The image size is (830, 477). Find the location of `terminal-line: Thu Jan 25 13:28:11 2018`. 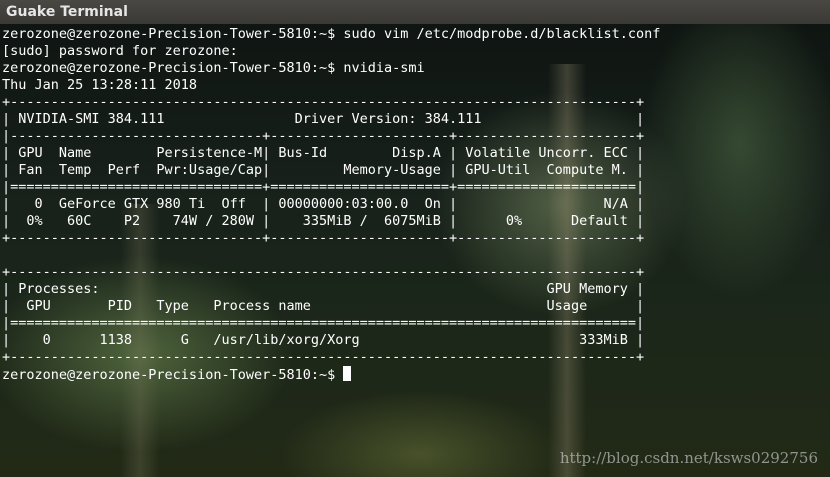

terminal-line: Thu Jan 25 13:28:11 2018 is located at coordinates (100, 85).